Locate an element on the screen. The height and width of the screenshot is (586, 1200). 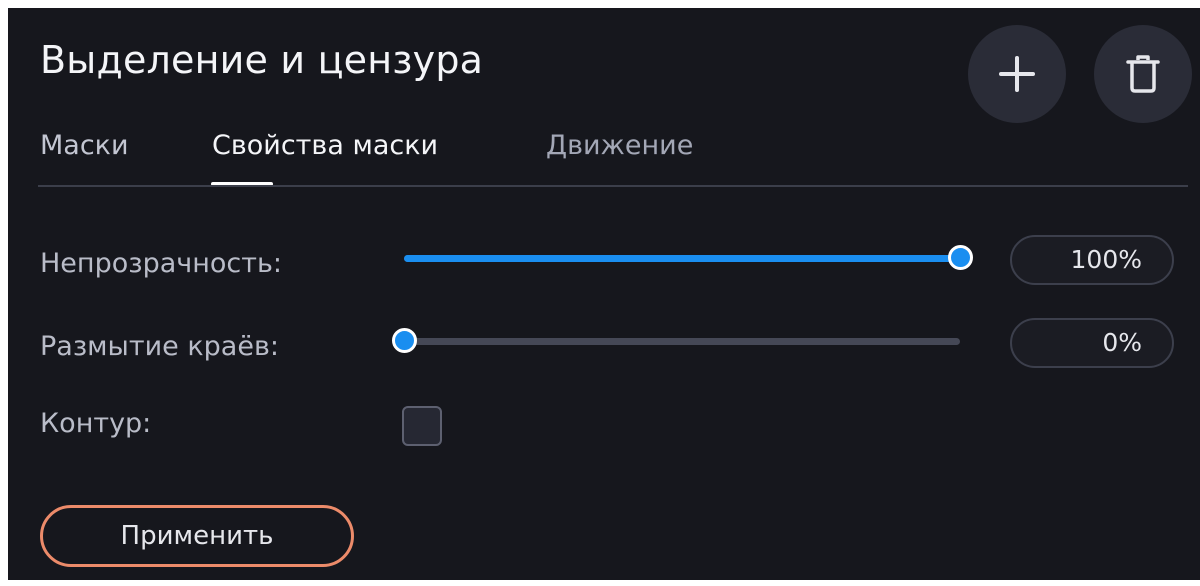
feather-label: Размытие краёв: is located at coordinates (159, 346).